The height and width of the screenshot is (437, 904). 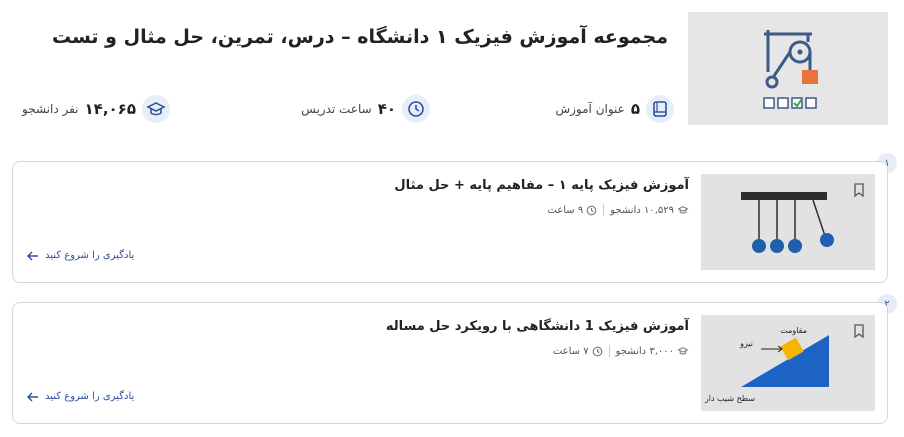 What do you see at coordinates (644, 351) in the screenshot?
I see `course-students: ۳,۰۰۰ دانشجو` at bounding box center [644, 351].